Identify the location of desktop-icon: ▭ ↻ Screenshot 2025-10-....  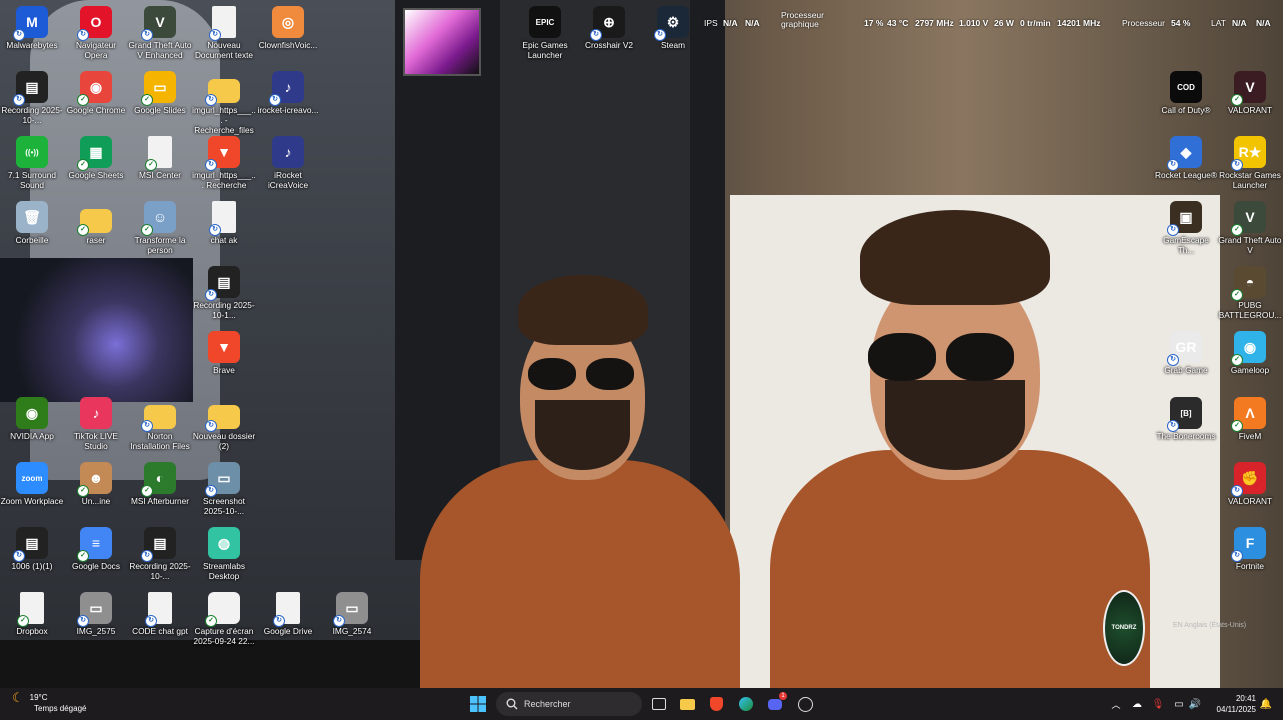
(224, 489).